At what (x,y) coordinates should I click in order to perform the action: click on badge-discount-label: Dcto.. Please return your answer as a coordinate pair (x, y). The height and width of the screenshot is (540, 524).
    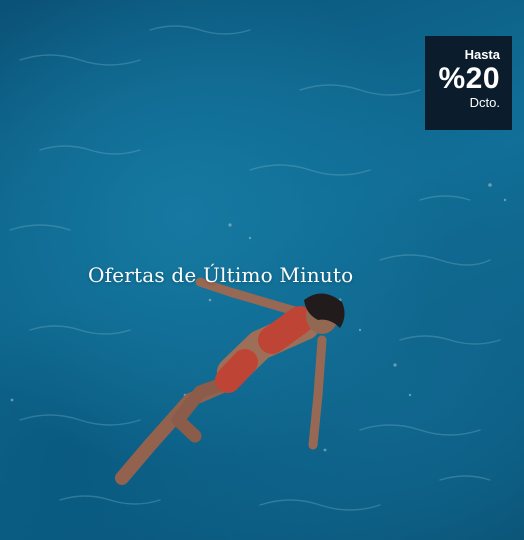
    Looking at the image, I should click on (484, 102).